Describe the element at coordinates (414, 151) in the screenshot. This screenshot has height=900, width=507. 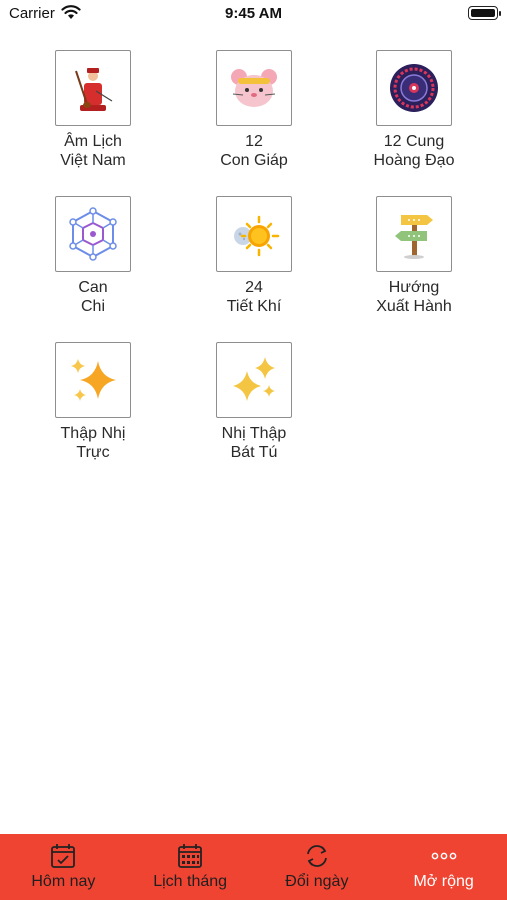
I see `menu-item-label: 12 Cung Hoàng Đạo` at that location.